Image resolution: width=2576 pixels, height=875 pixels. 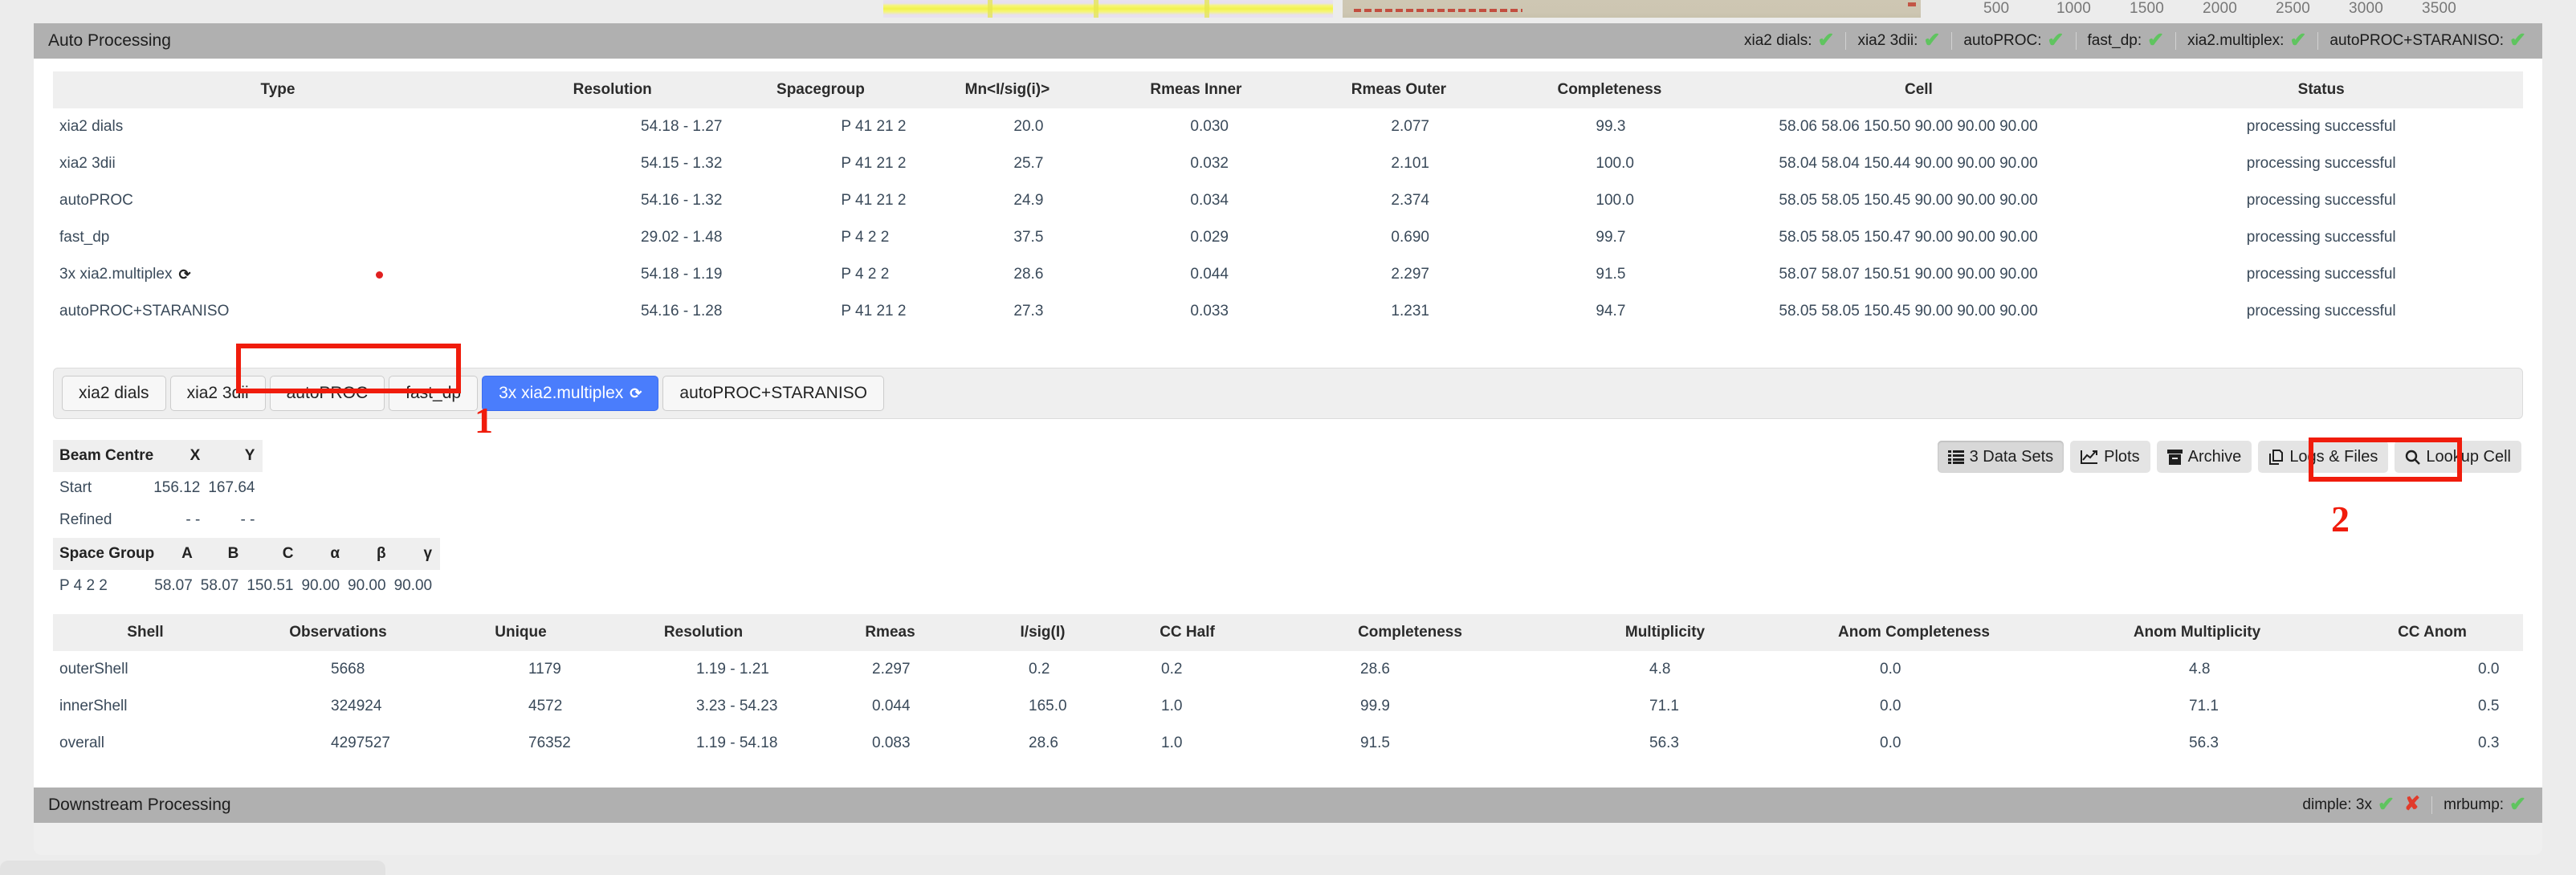 I want to click on col-resolution: Resolution, so click(x=613, y=89).